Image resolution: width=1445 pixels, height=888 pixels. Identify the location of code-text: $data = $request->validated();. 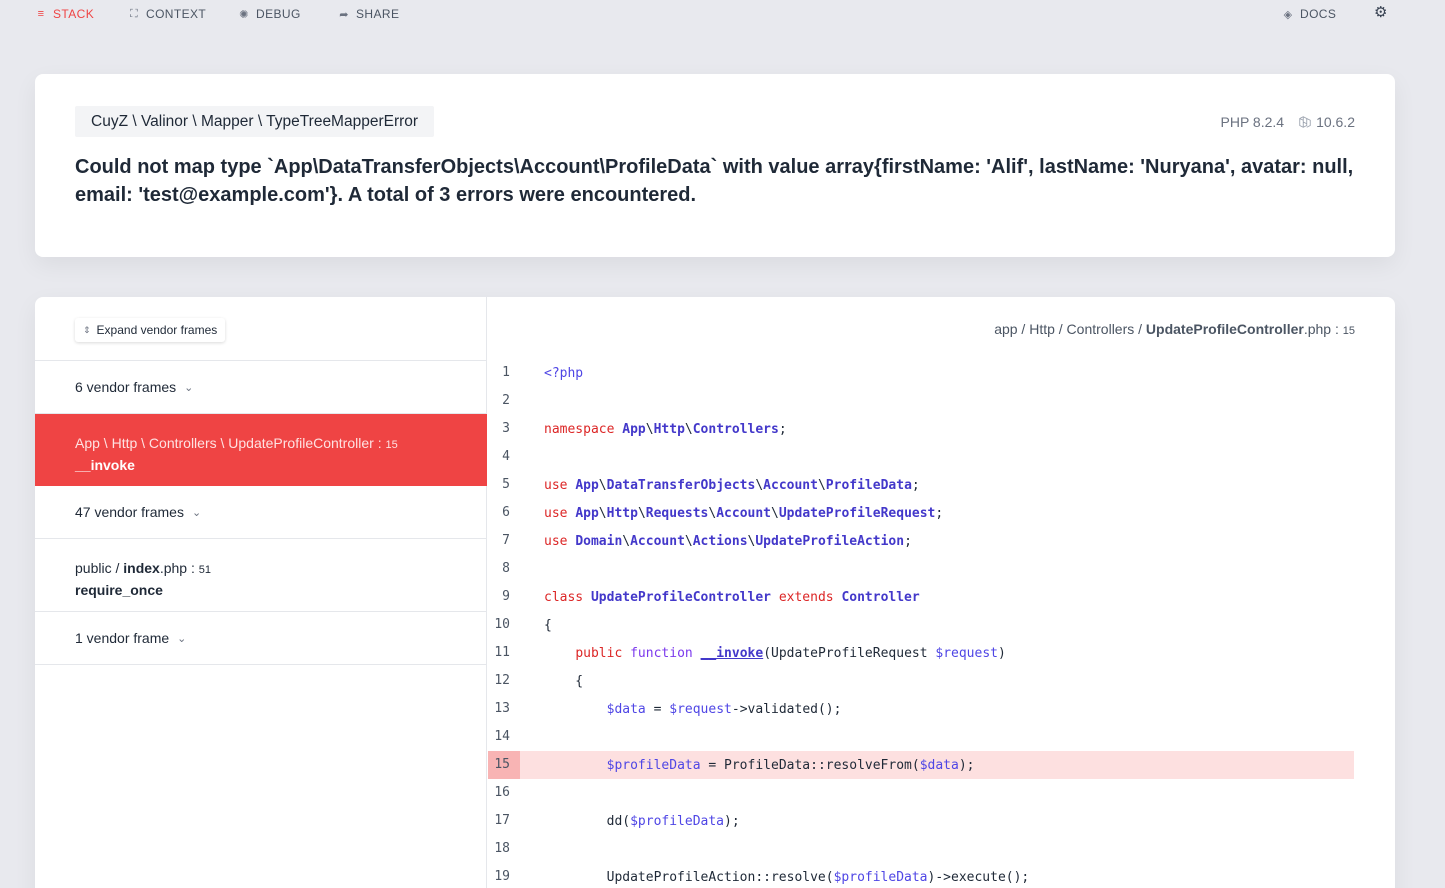
(724, 709).